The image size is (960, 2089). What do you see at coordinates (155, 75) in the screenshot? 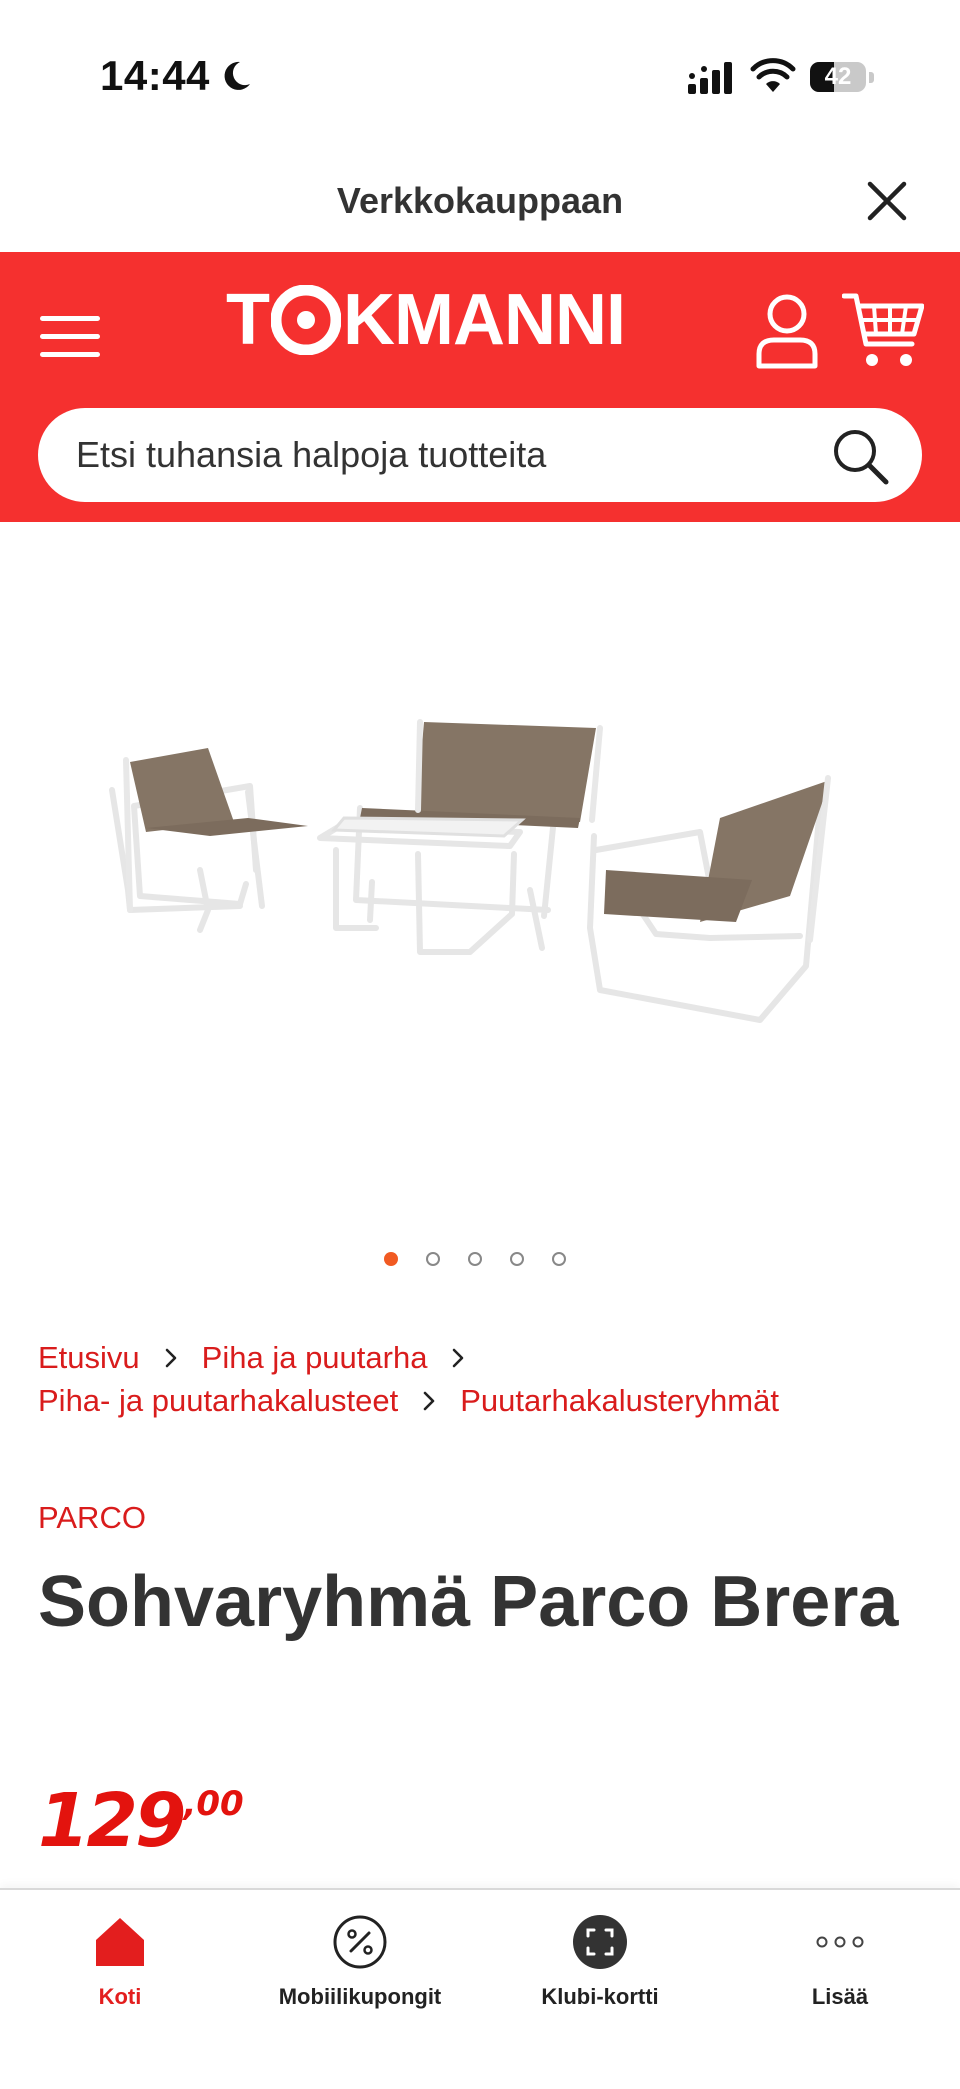
I see `status-time: 14:44` at bounding box center [155, 75].